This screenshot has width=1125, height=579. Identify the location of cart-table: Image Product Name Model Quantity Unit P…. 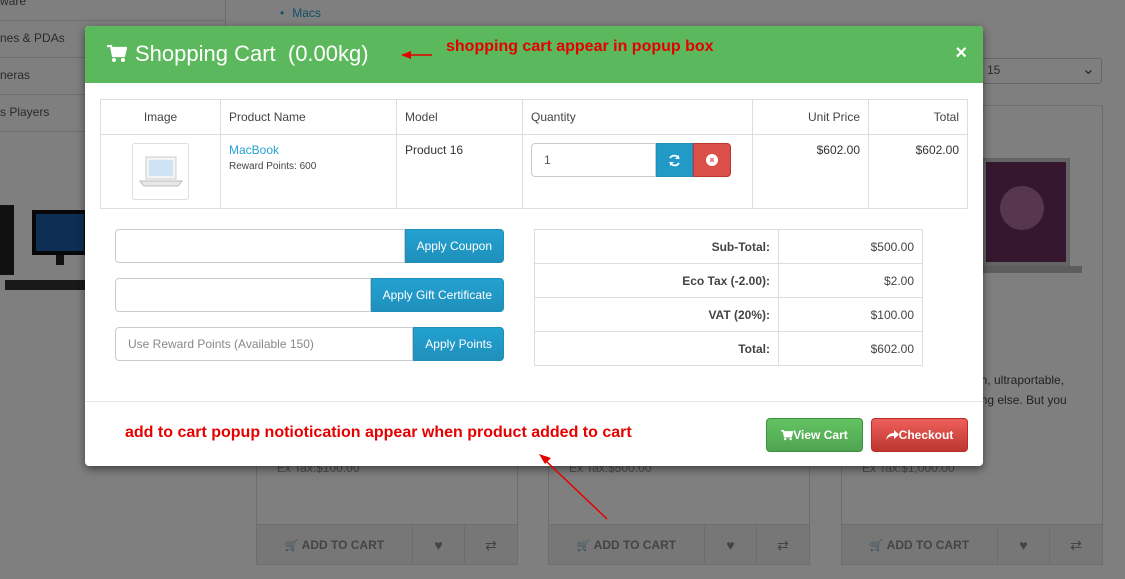
(534, 154).